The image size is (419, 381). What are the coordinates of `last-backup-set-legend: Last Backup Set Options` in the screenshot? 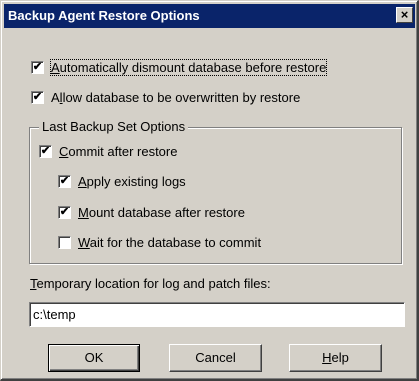 It's located at (114, 126).